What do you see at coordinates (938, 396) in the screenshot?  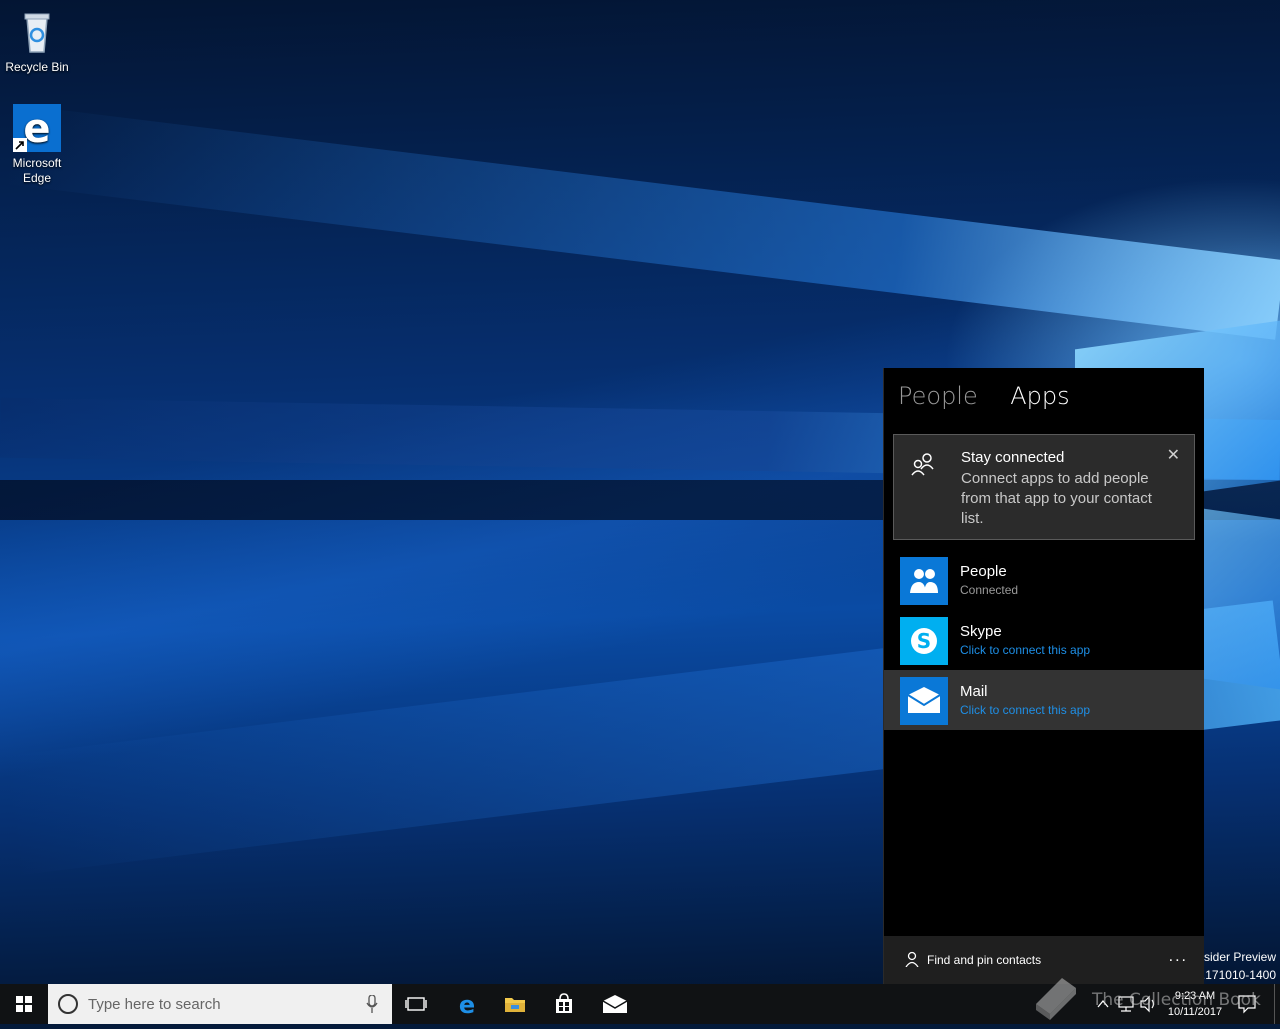 I see `tab-people: People` at bounding box center [938, 396].